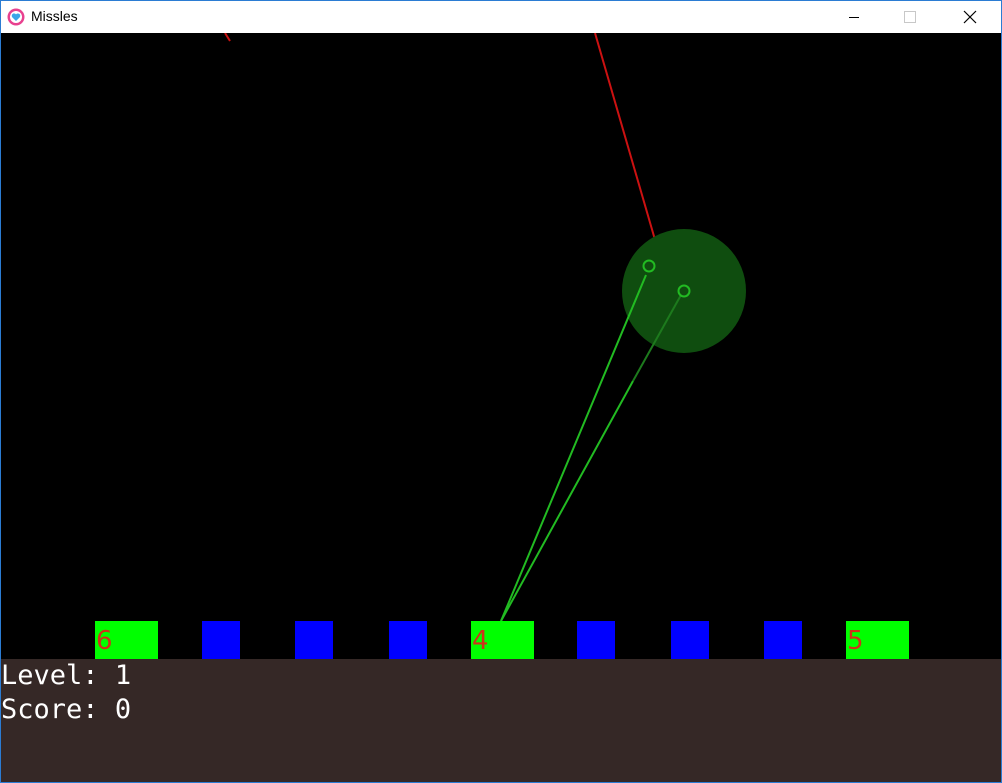 The image size is (1002, 783). I want to click on maximize-button, so click(910, 17).